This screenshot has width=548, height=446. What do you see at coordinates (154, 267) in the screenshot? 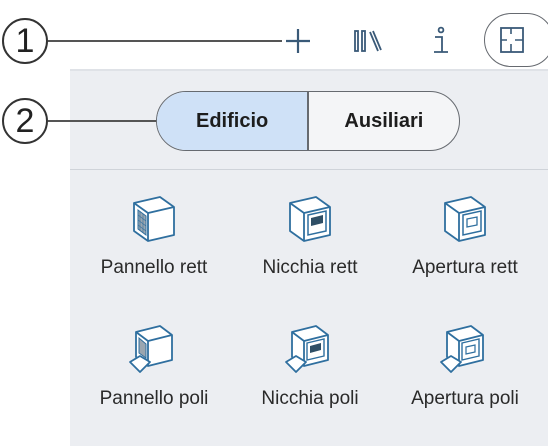
I see `tool-label: Pannello rett` at bounding box center [154, 267].